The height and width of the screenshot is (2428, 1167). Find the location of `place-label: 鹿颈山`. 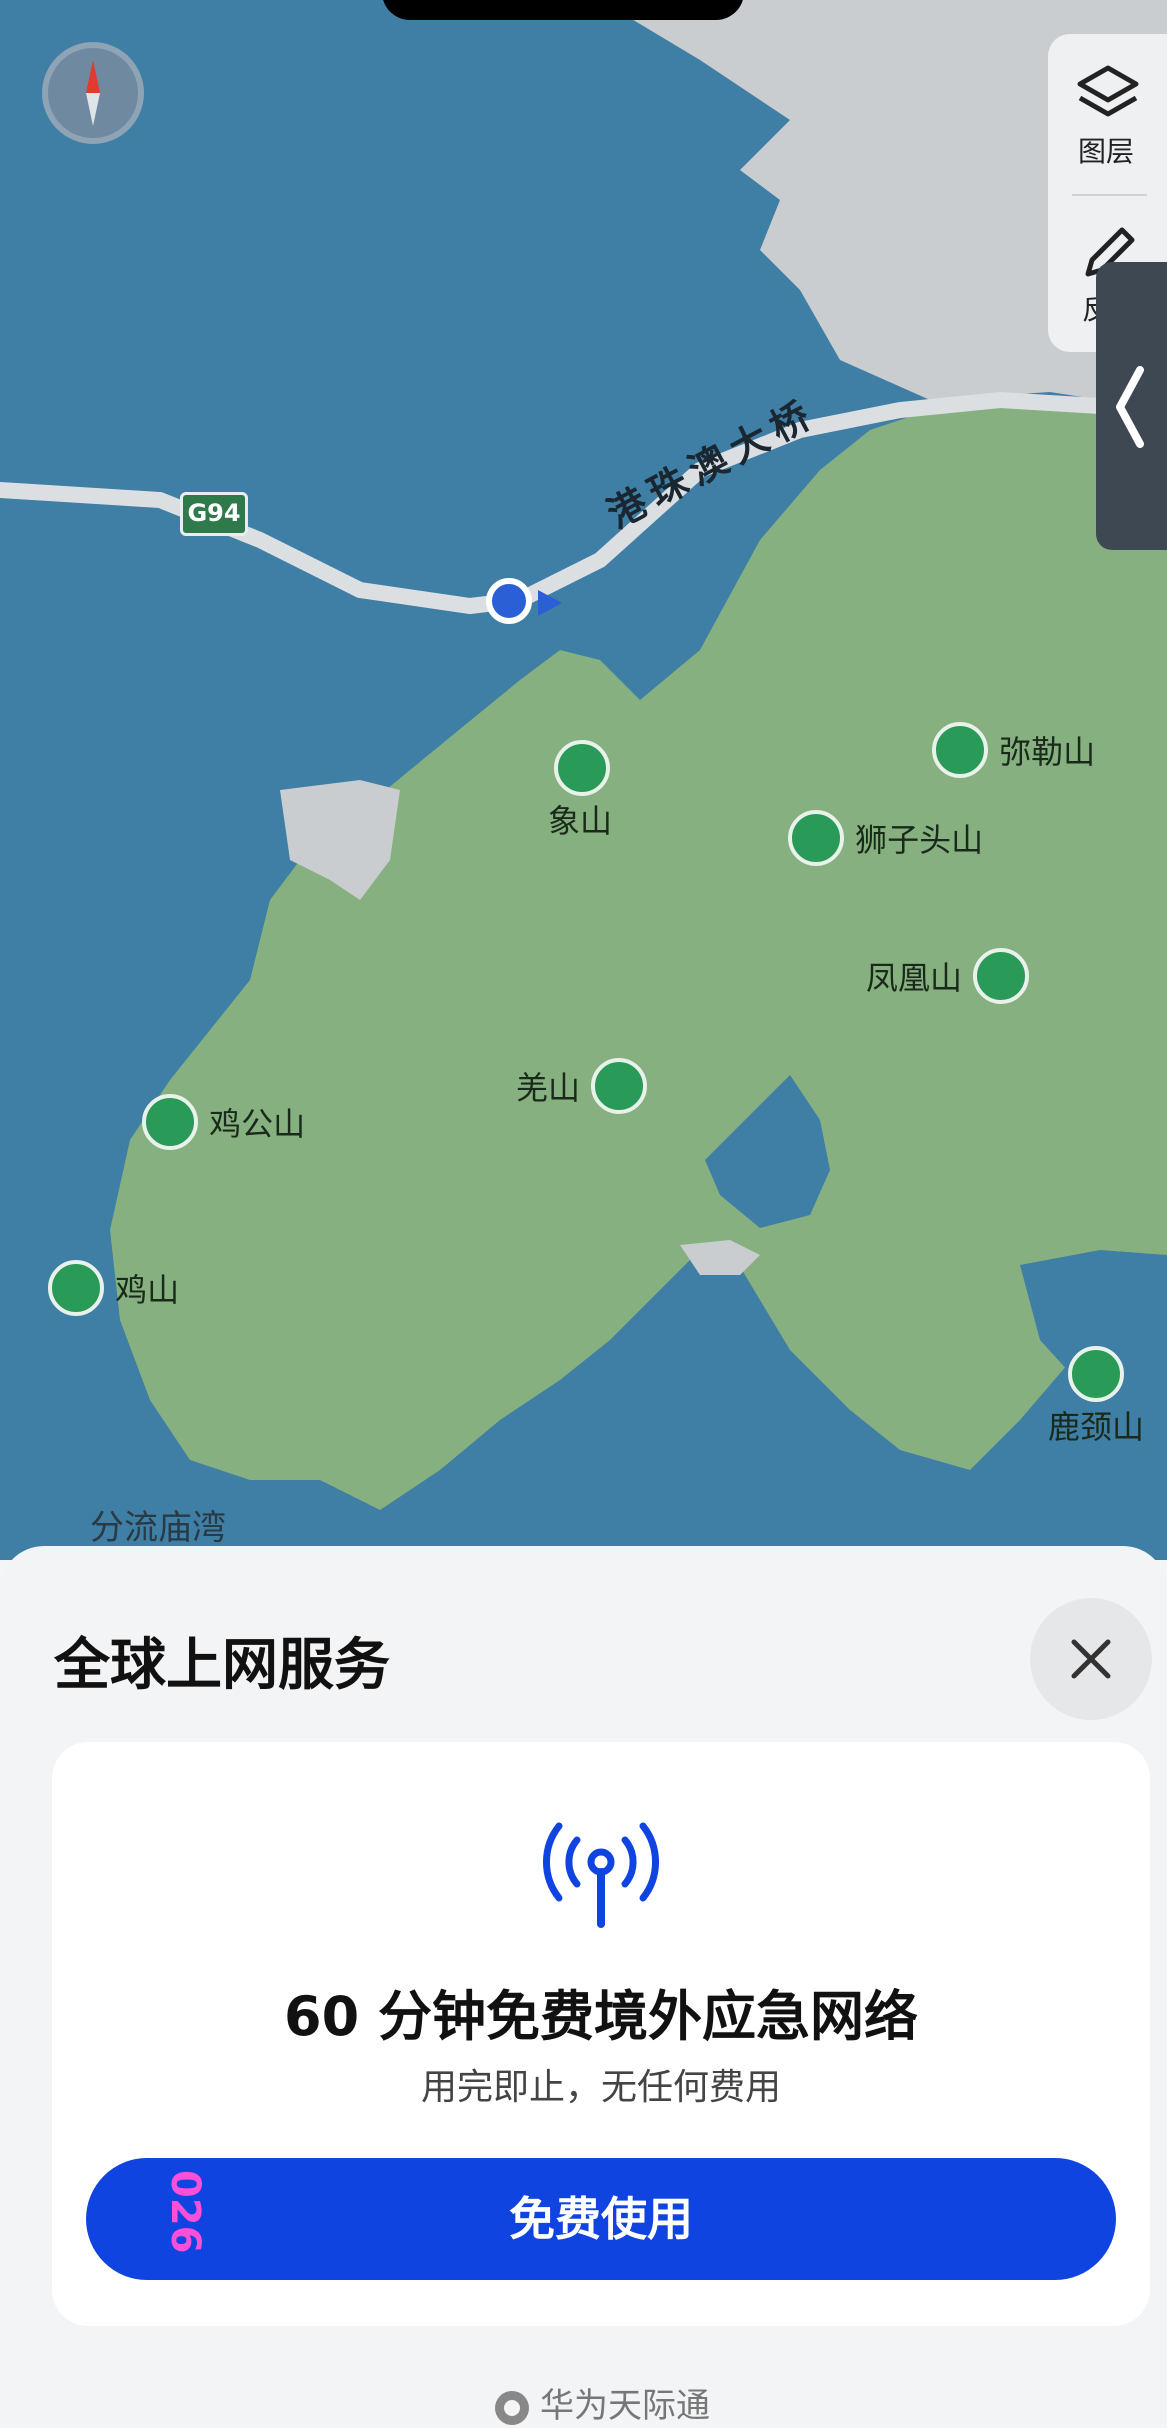

place-label: 鹿颈山 is located at coordinates (1096, 1427).